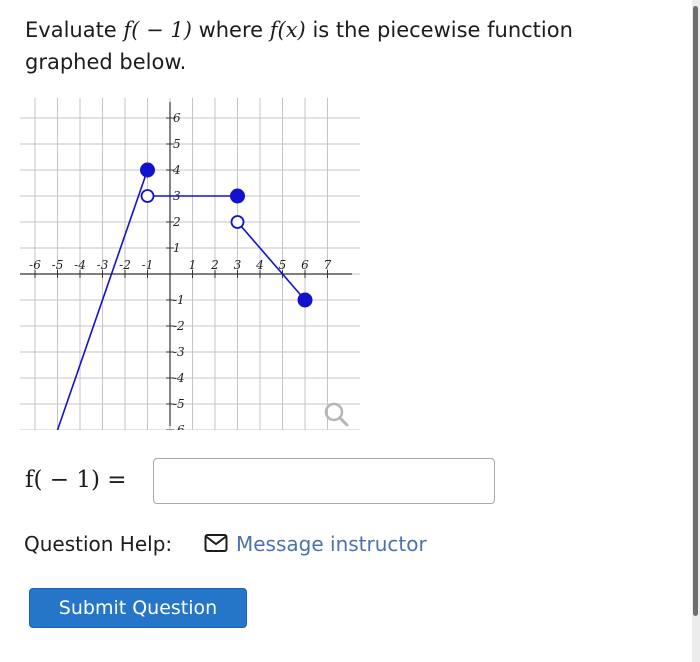 The height and width of the screenshot is (662, 700). I want to click on function-points, so click(226, 235).